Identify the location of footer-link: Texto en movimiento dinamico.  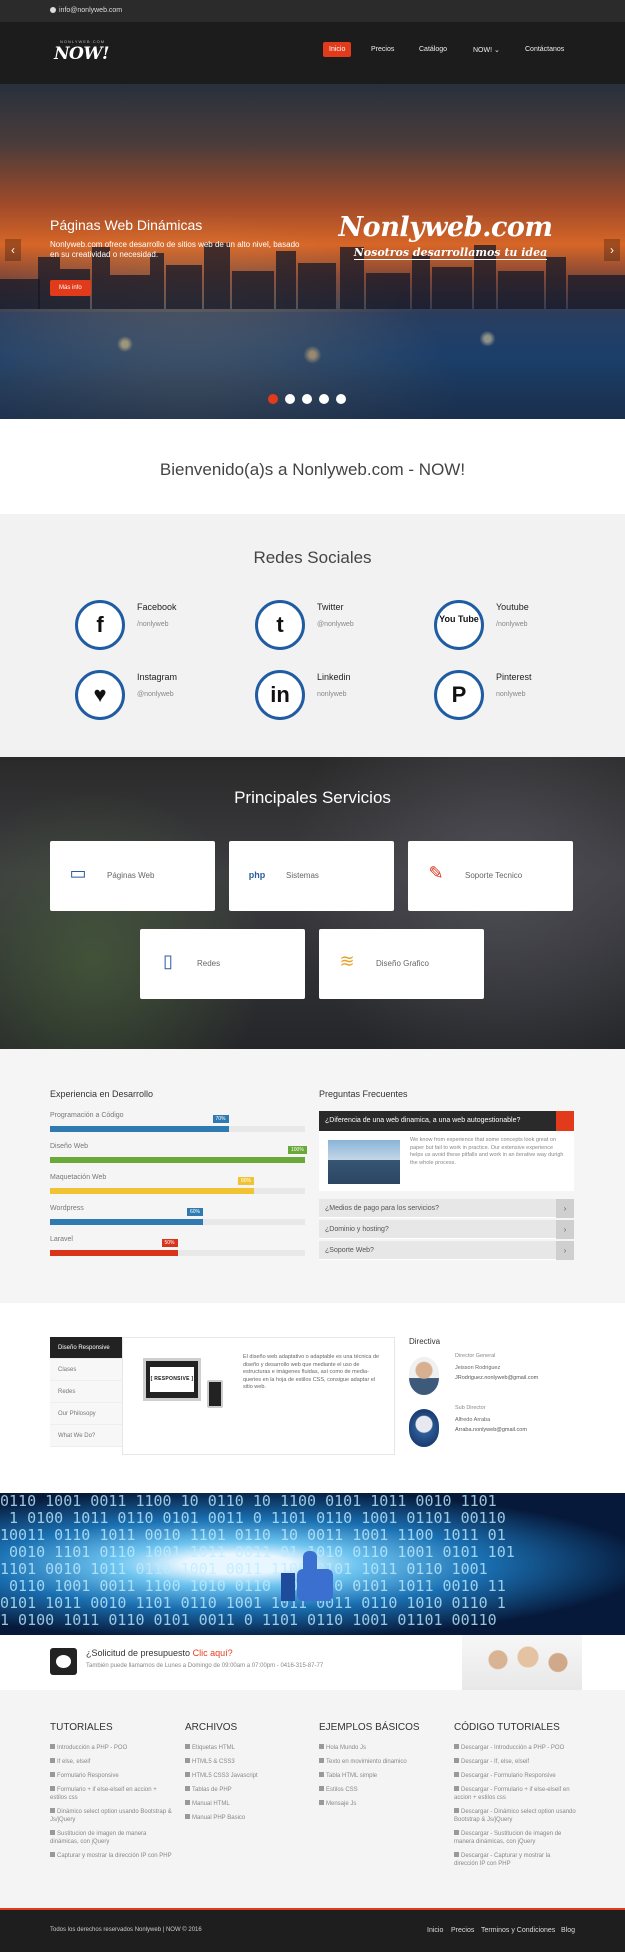
(380, 1762).